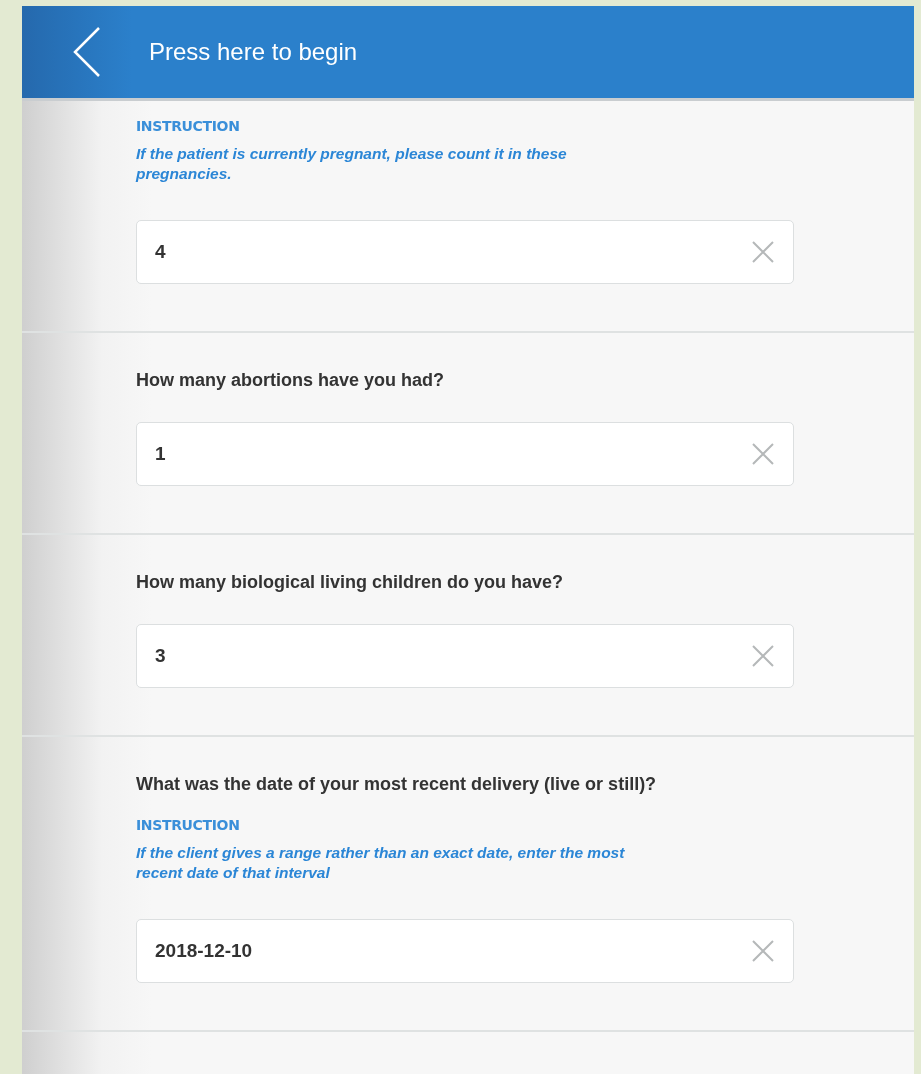  Describe the element at coordinates (381, 863) in the screenshot. I see `instruction-text: If the client gives a range rather than an exact date, enter the most recent date of that interval` at that location.